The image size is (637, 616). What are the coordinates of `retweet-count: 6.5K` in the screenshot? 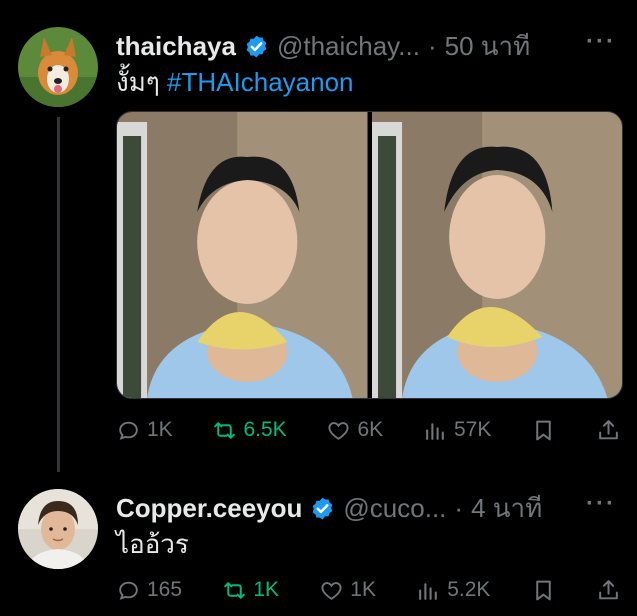 It's located at (265, 429).